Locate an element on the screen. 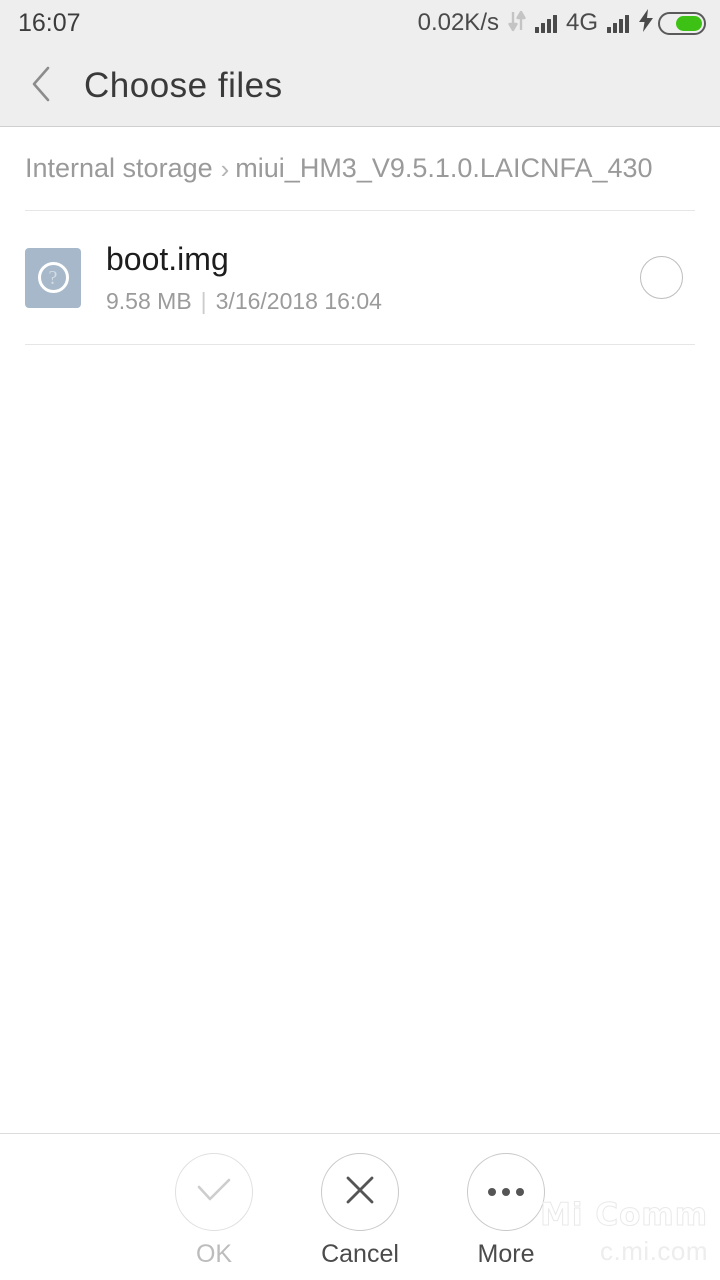 Image resolution: width=720 pixels, height=1280 pixels. battery-status is located at coordinates (672, 23).